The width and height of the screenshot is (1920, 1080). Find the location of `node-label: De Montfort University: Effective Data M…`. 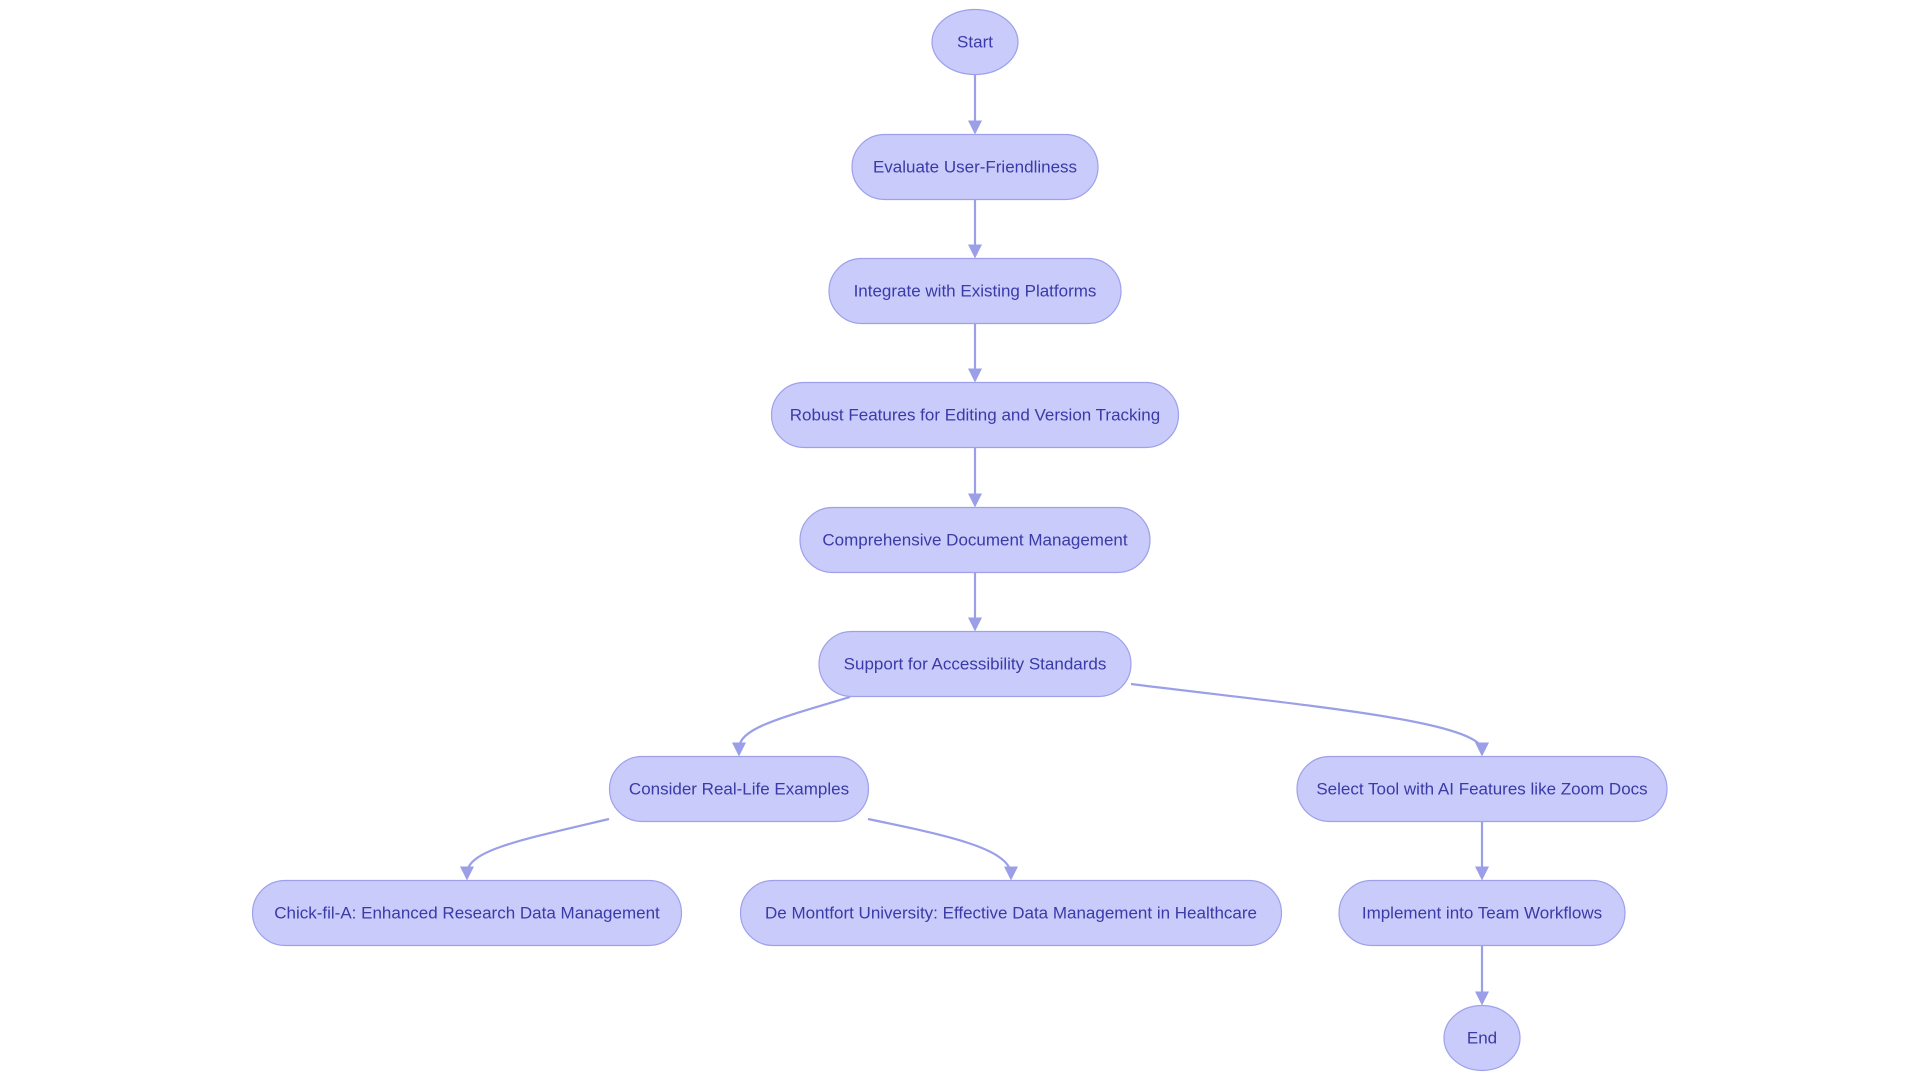

node-label: De Montfort University: Effective Data M… is located at coordinates (1011, 913).